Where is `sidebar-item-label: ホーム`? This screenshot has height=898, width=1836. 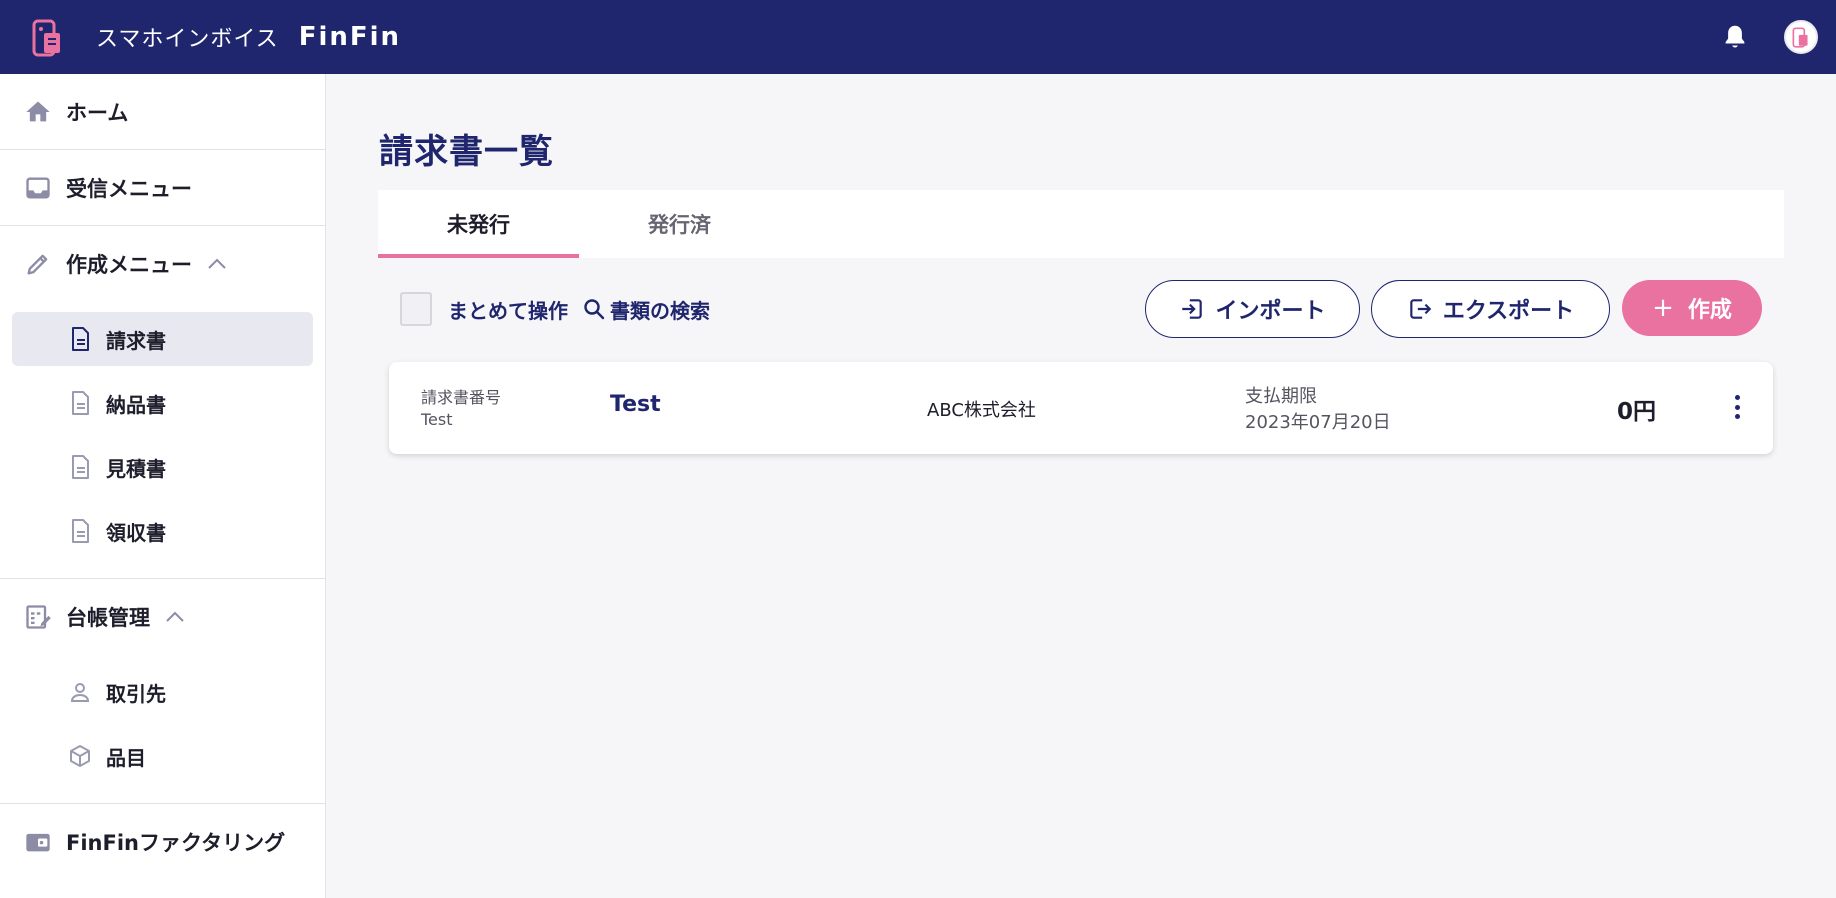 sidebar-item-label: ホーム is located at coordinates (97, 112).